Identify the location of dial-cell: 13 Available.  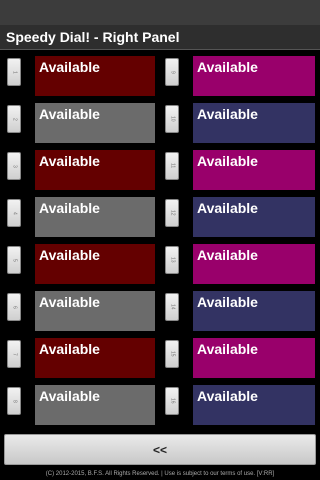
(239, 261).